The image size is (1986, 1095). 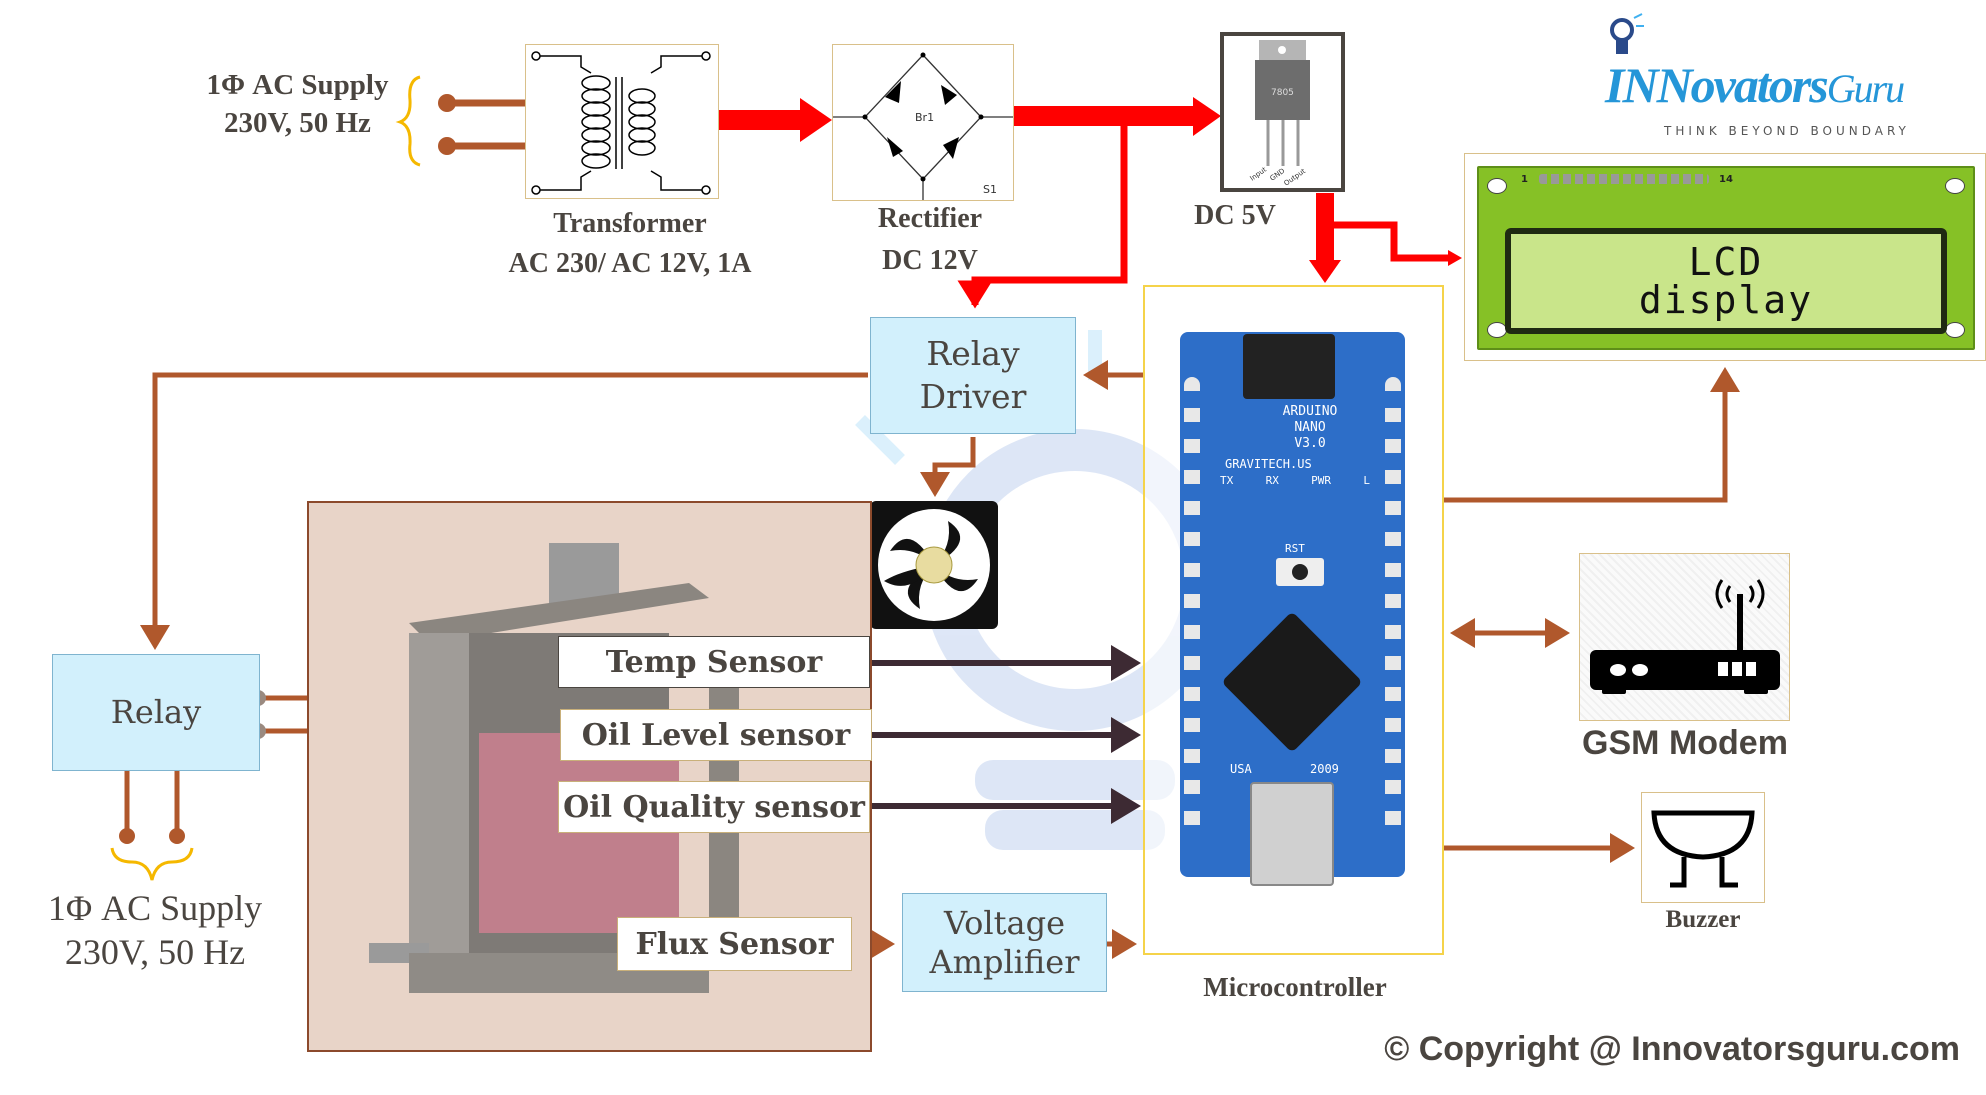 What do you see at coordinates (1268, 464) in the screenshot?
I see `board-vendor: GRAVITECH.US` at bounding box center [1268, 464].